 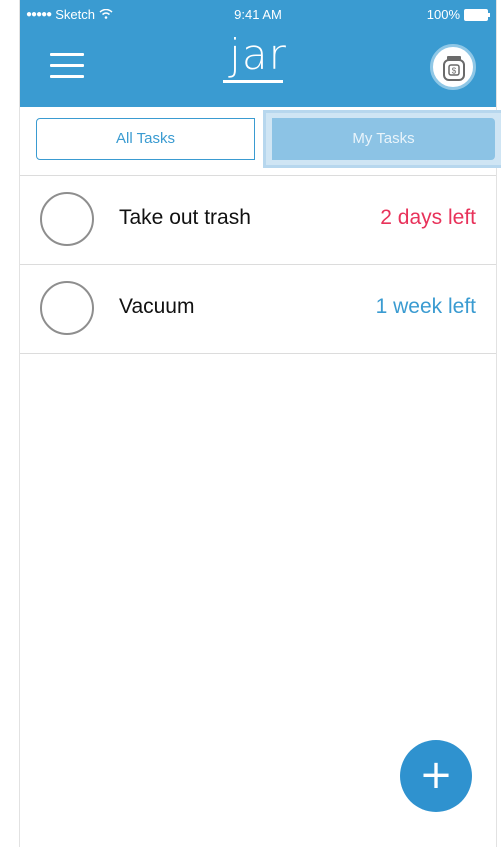 I want to click on list-item: Vacuum 1 week left, so click(x=258, y=309).